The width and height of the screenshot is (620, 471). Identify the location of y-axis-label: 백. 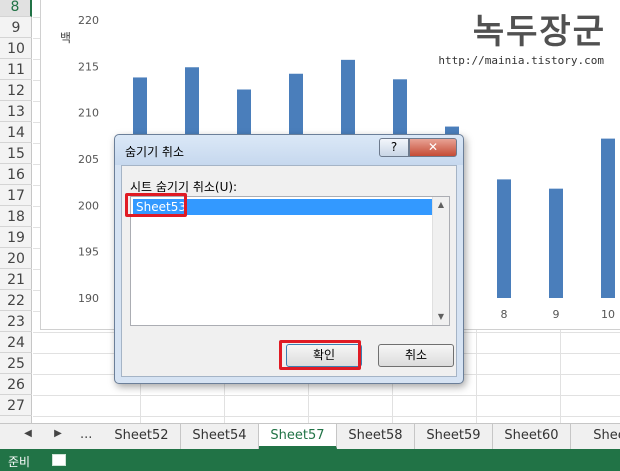
(65, 38).